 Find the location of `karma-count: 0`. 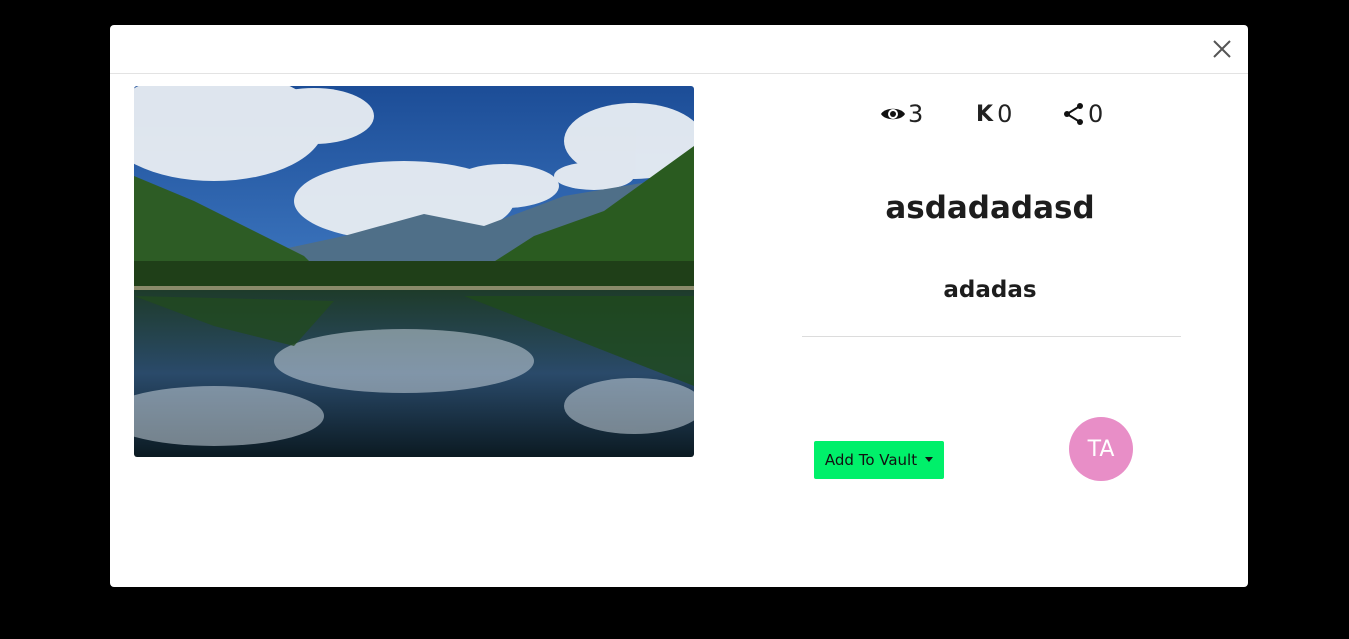

karma-count: 0 is located at coordinates (1005, 114).